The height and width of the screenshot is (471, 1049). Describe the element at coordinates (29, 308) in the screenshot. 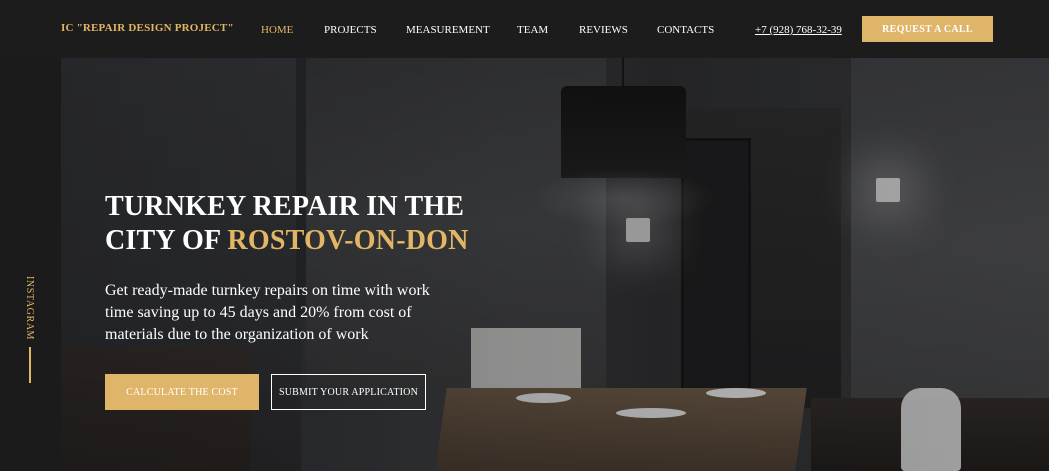

I see `instagram-link: INSTAGRAM` at that location.